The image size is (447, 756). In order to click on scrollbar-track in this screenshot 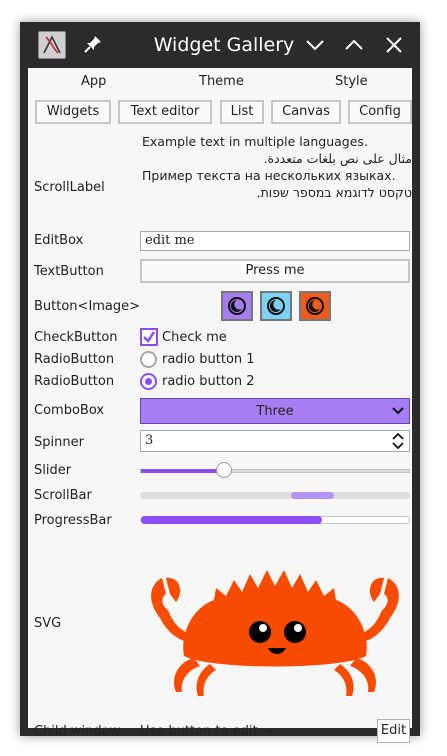, I will do `click(275, 495)`.